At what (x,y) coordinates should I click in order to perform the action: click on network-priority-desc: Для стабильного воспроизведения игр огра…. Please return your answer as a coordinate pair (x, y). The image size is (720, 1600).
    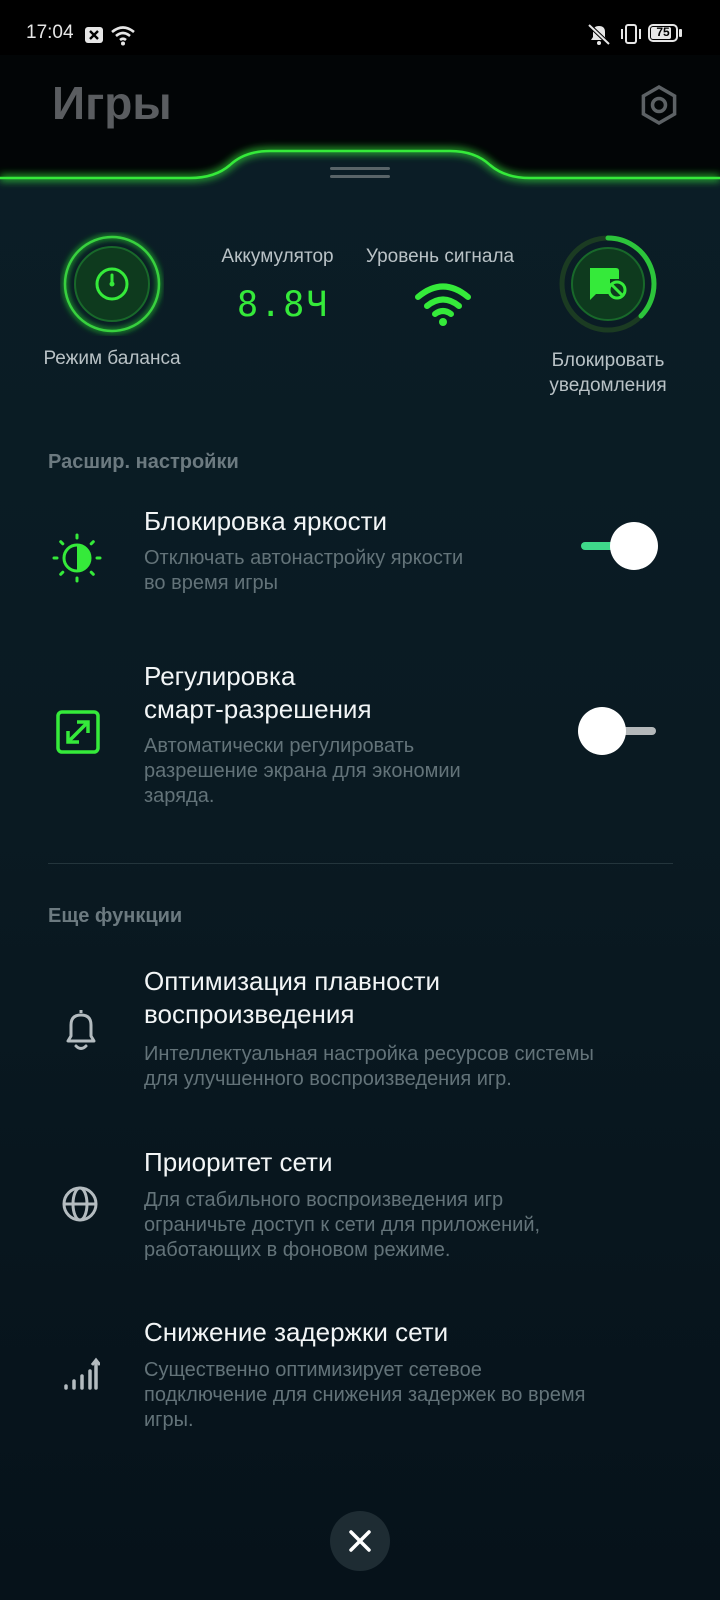
    Looking at the image, I should click on (342, 1225).